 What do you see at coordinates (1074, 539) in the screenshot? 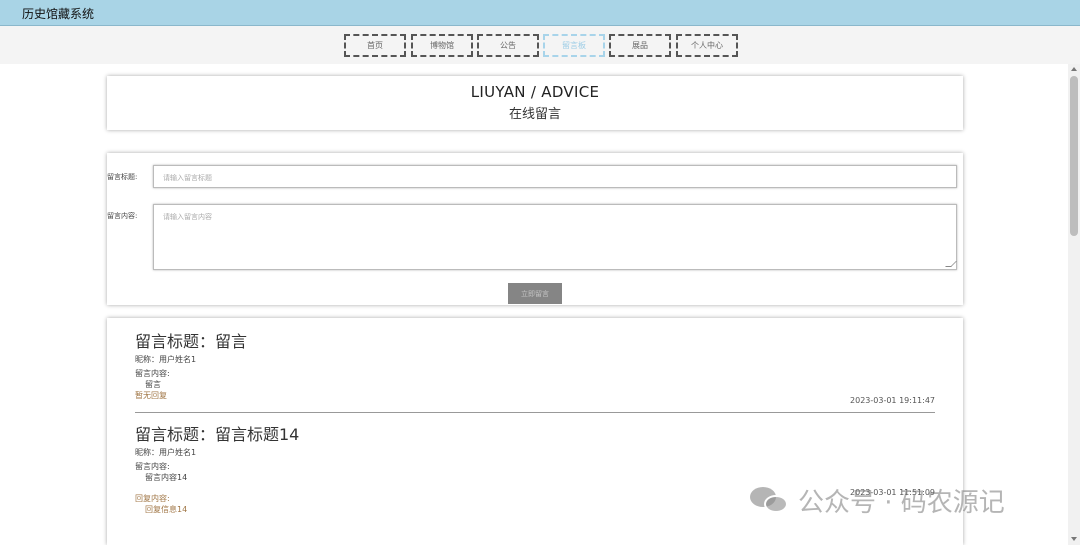
I see `scroll-down-icon` at bounding box center [1074, 539].